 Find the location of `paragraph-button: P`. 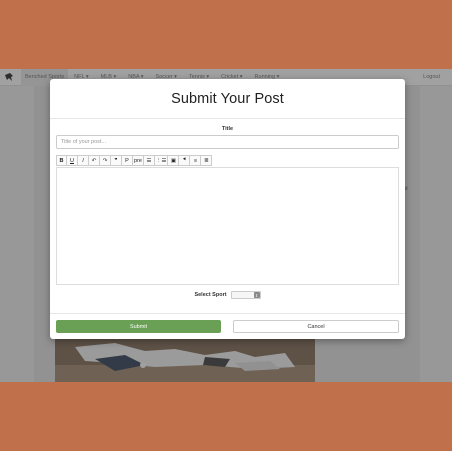

paragraph-button: P is located at coordinates (127, 160).